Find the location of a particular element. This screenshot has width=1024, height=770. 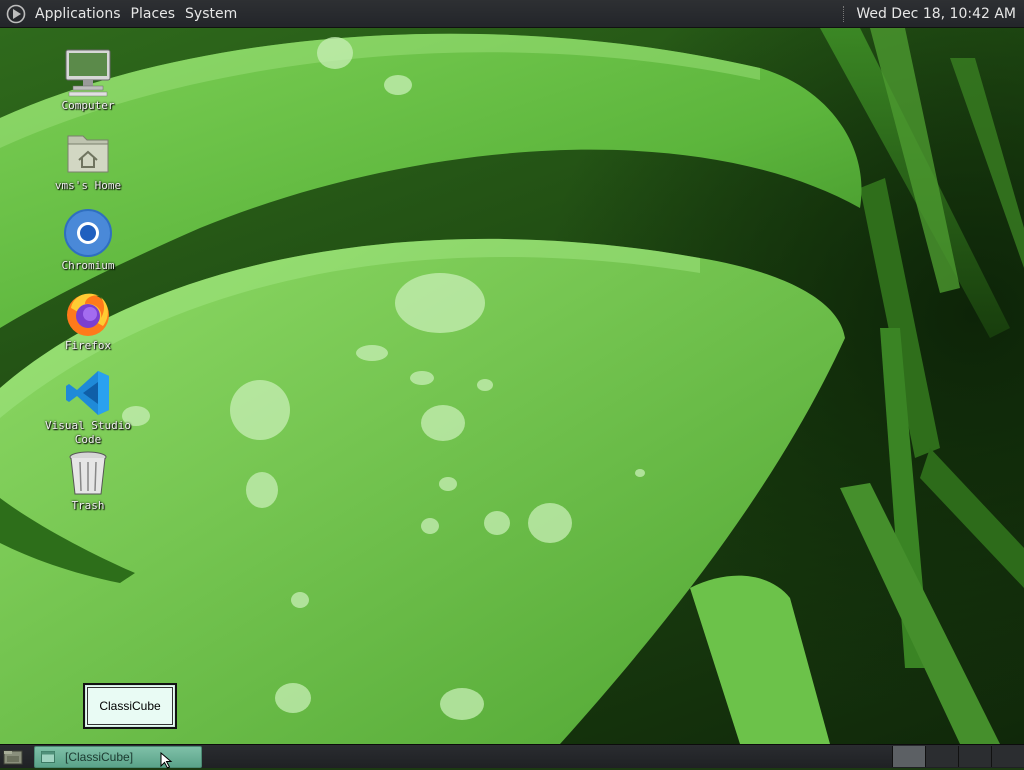

chromium-icon is located at coordinates (88, 233).